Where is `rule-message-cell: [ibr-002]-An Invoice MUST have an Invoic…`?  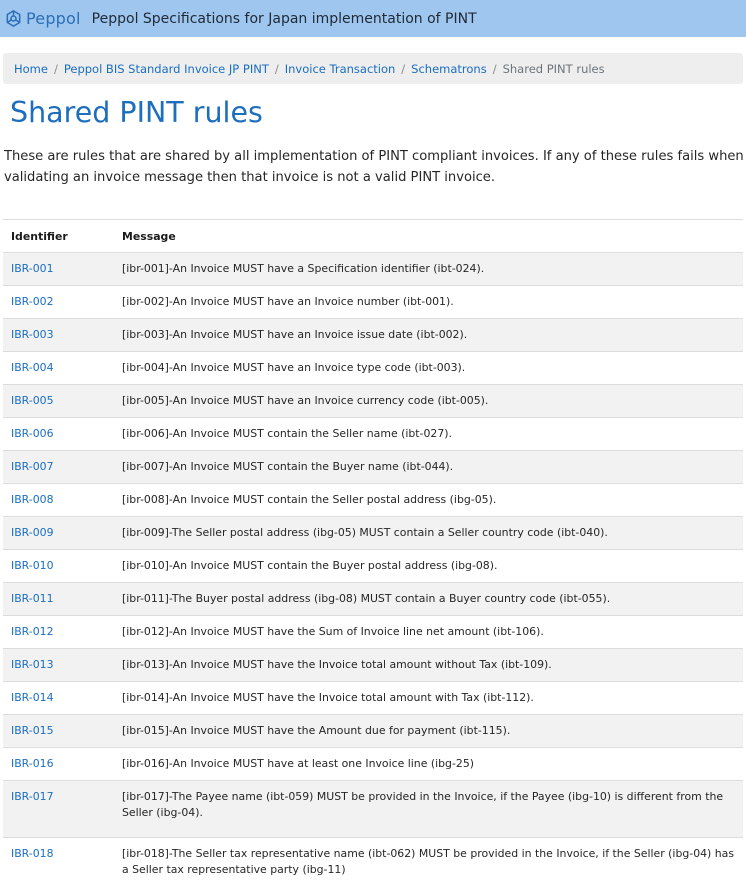 rule-message-cell: [ibr-002]-An Invoice MUST have an Invoic… is located at coordinates (428, 302).